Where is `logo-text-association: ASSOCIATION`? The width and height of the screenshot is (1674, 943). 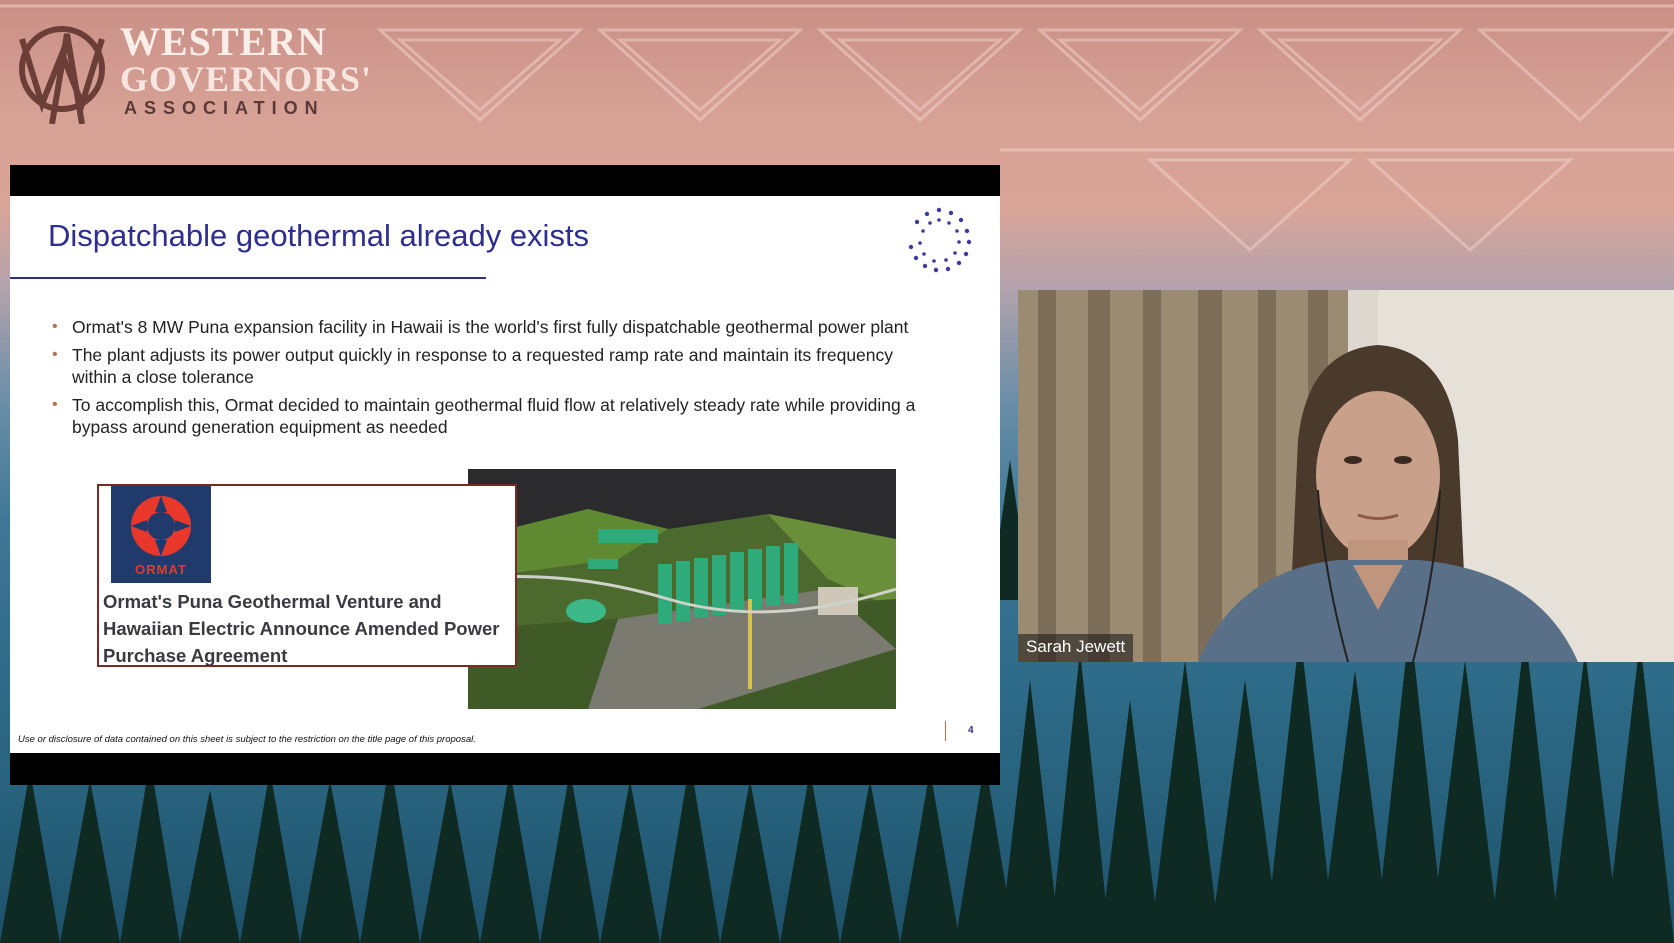
logo-text-association: ASSOCIATION is located at coordinates (224, 108).